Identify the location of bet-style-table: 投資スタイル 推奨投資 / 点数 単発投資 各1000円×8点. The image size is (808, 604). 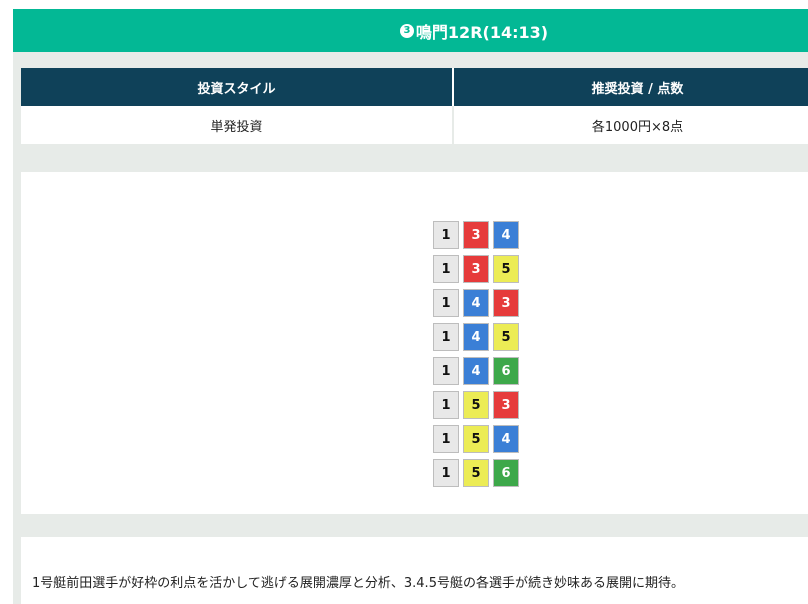
(414, 106).